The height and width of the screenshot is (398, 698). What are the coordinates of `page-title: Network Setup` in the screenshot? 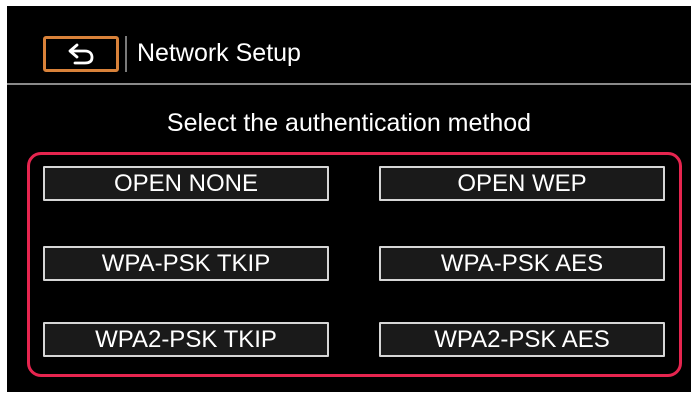 It's located at (219, 53).